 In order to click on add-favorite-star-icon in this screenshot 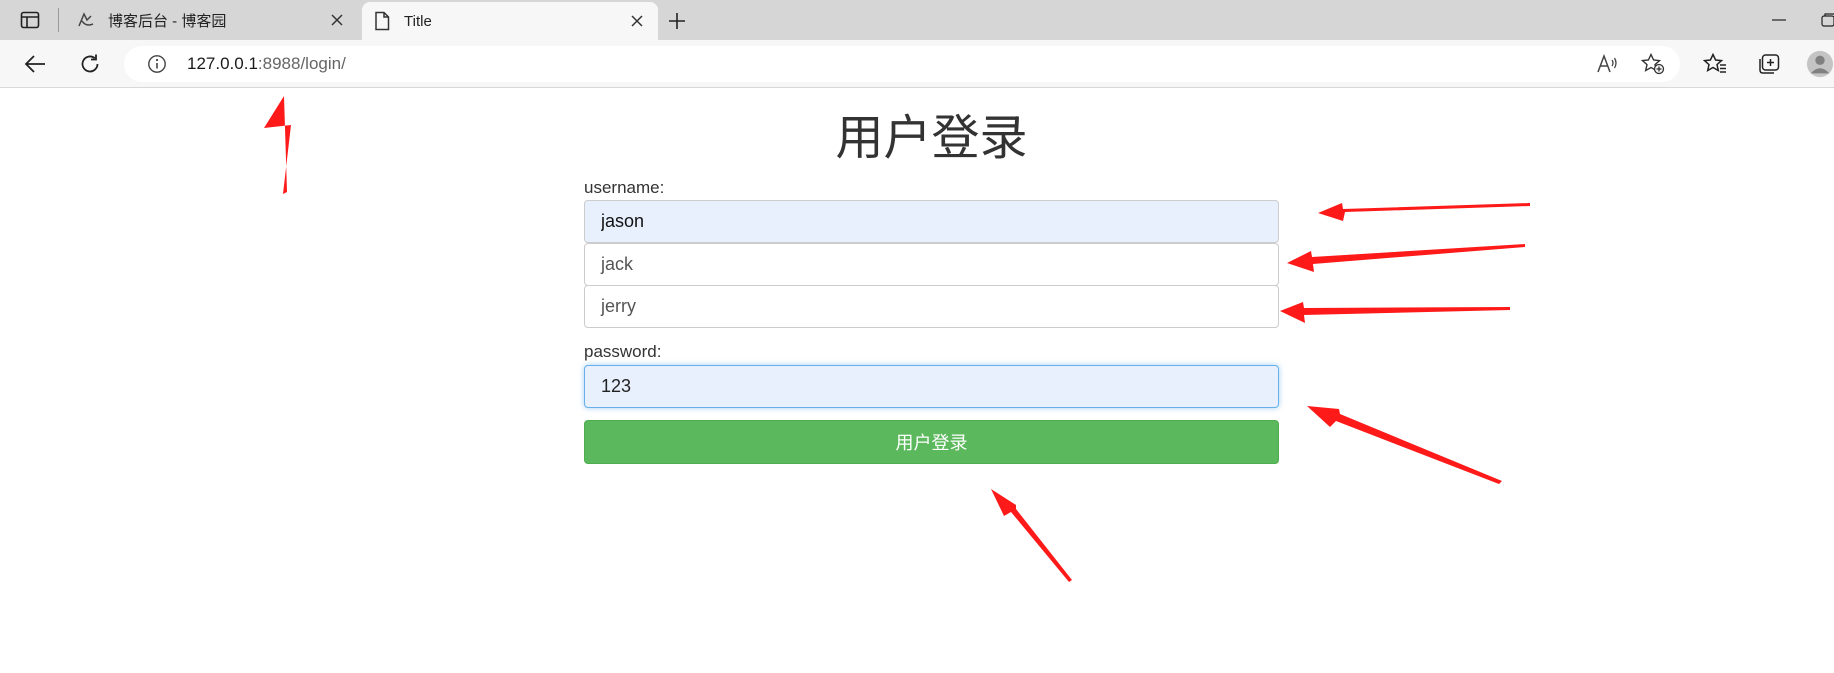, I will do `click(1653, 64)`.